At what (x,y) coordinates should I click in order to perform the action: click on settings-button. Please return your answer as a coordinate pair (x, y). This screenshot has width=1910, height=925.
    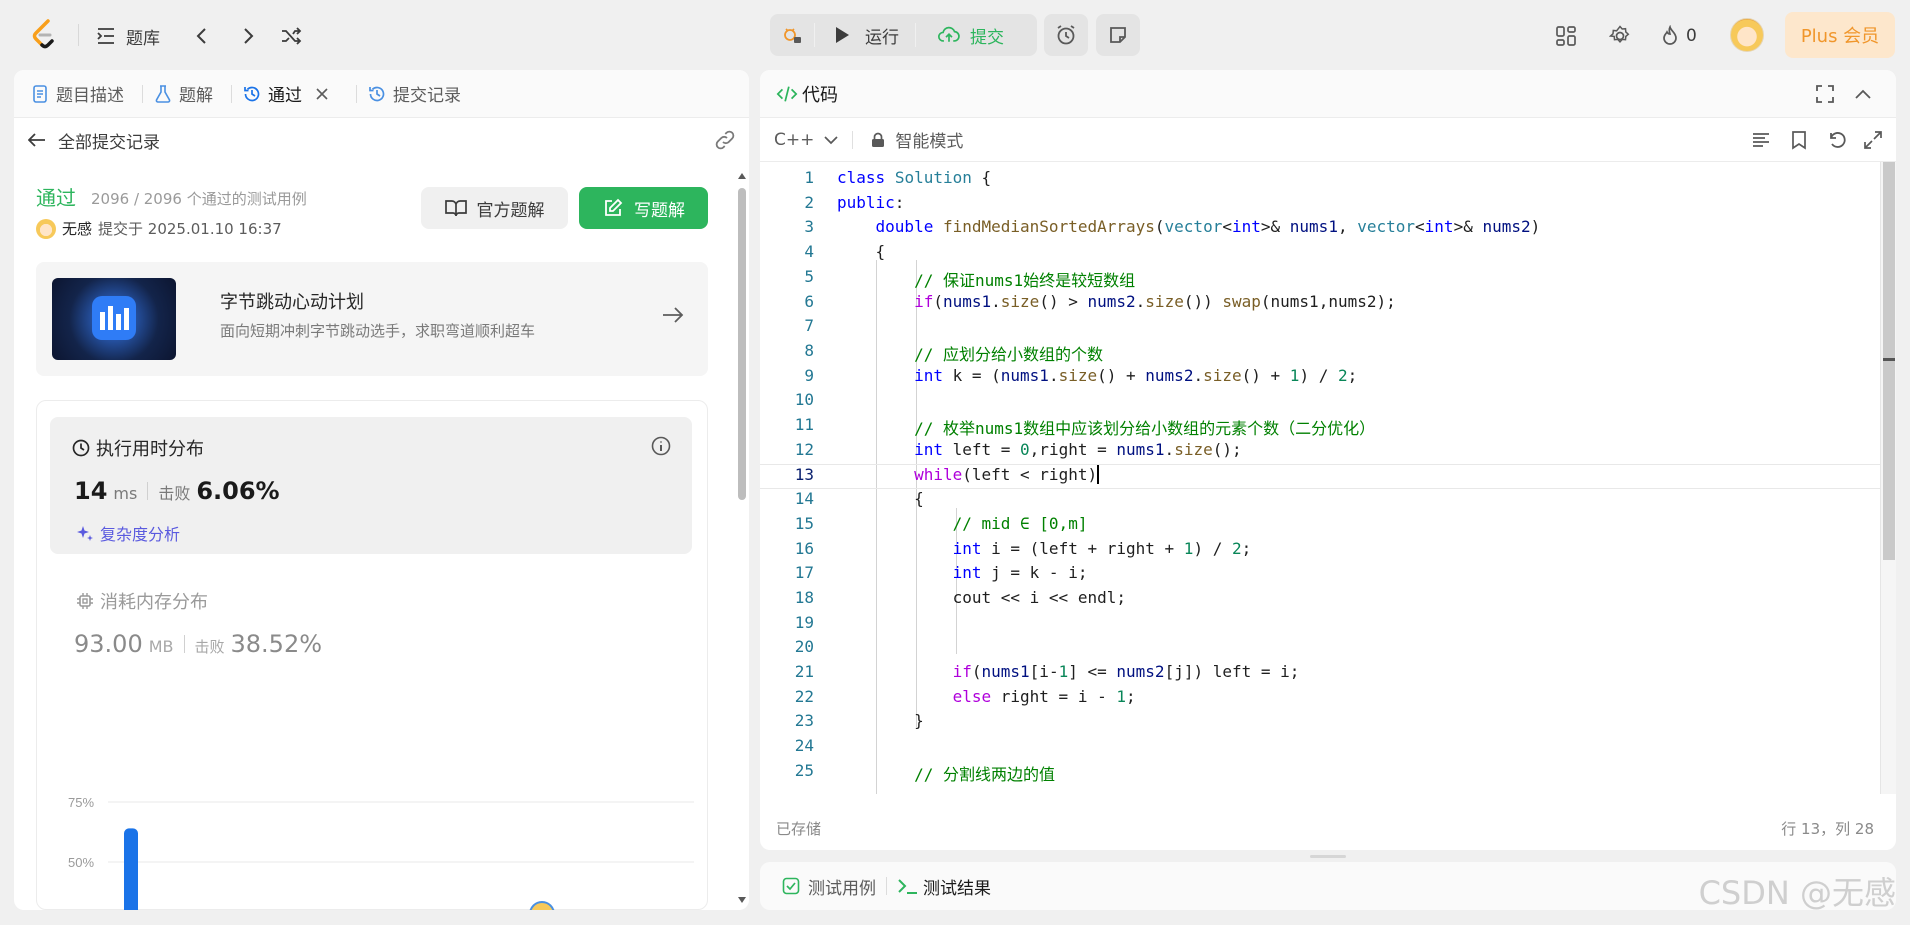
    Looking at the image, I should click on (1620, 36).